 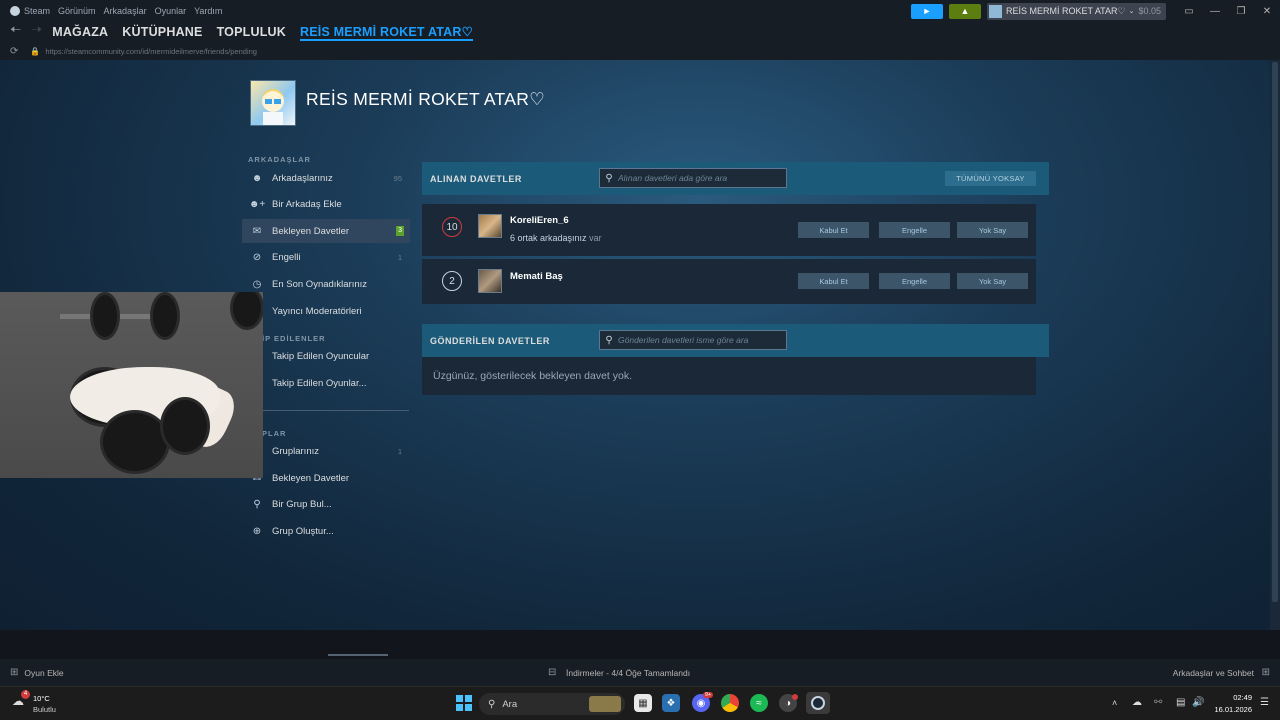 I want to click on account-menu: REİS MERMİ ROKET ATAR♡ ⌄ $0.05, so click(x=1076, y=11).